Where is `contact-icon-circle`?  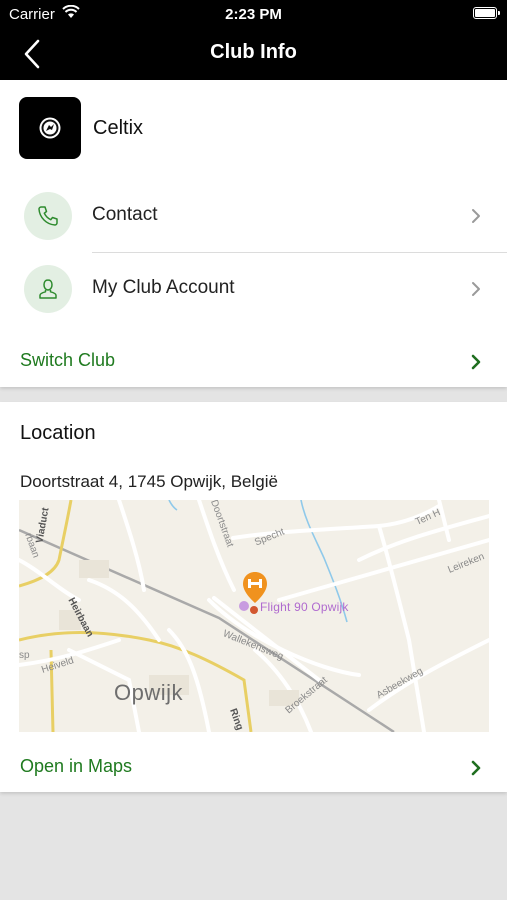
contact-icon-circle is located at coordinates (48, 216).